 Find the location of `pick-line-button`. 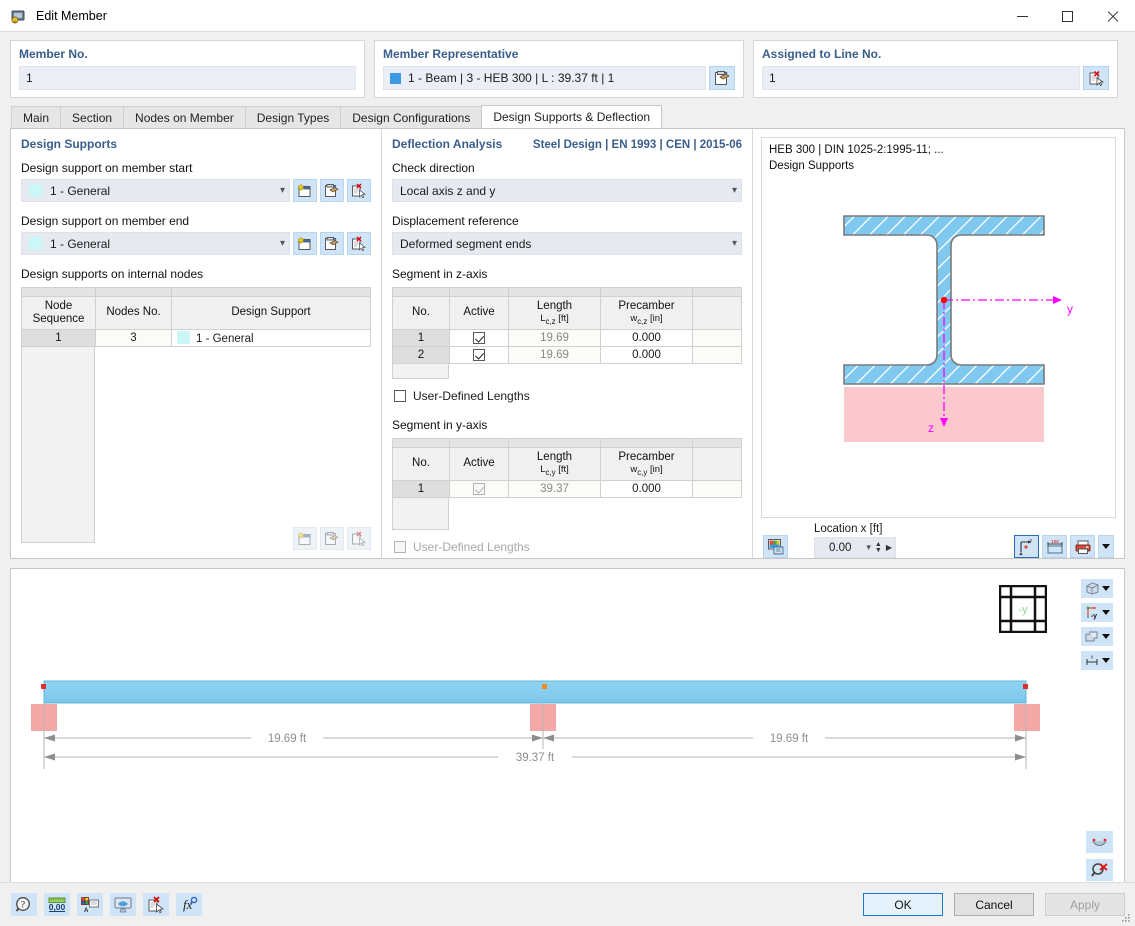

pick-line-button is located at coordinates (1096, 78).